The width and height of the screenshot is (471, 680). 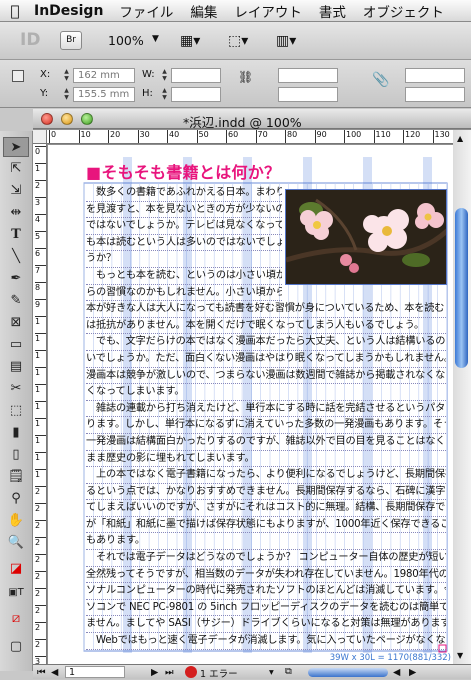 I want to click on link-icon: 📎, so click(x=380, y=80).